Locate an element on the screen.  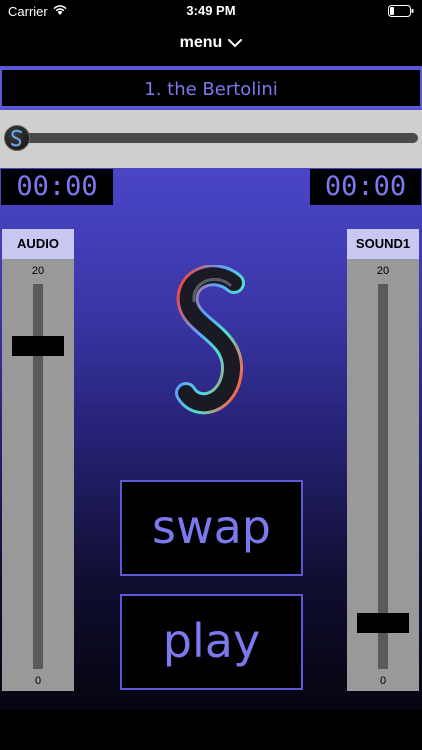
audio-fader: AUDIO 20 0 is located at coordinates (38, 460).